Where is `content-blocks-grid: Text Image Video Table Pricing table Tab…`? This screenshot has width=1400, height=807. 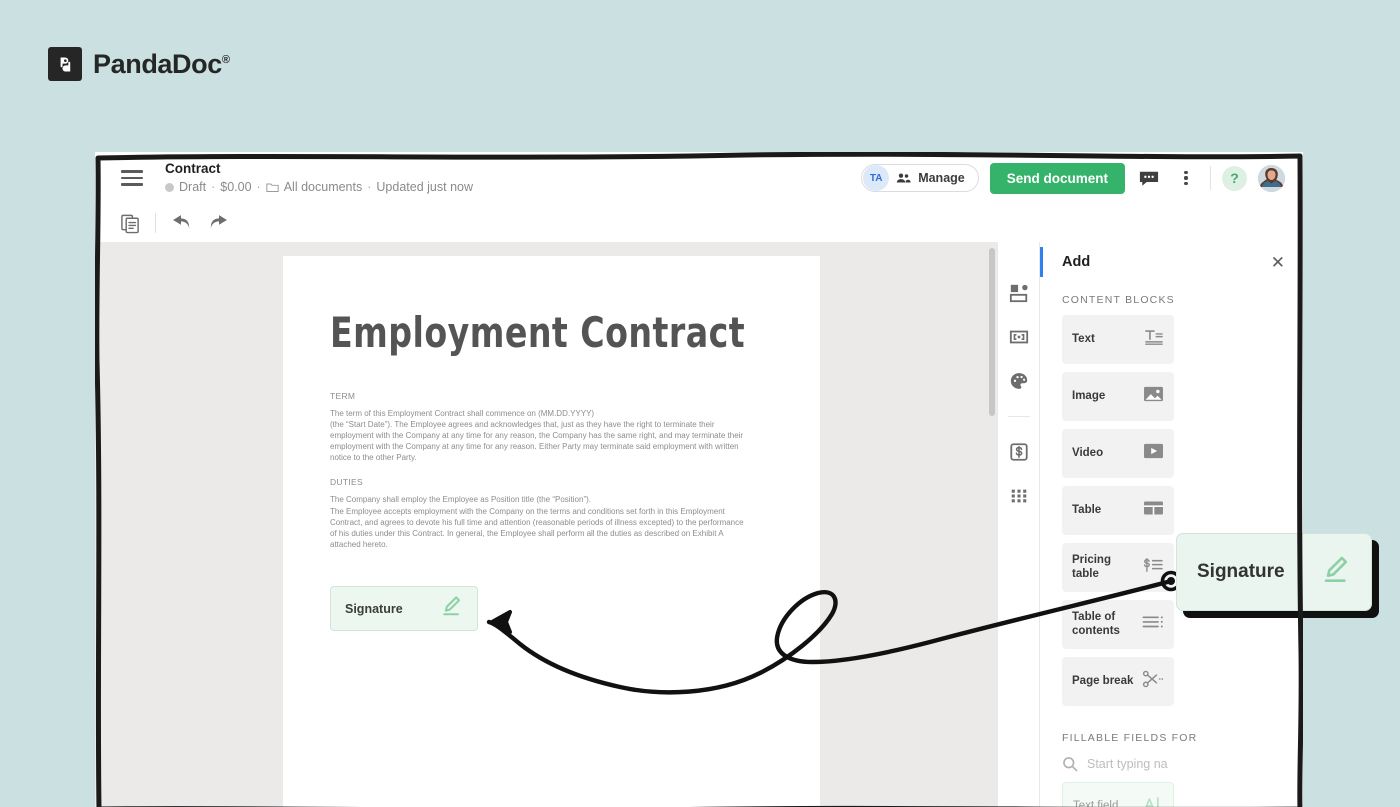 content-blocks-grid: Text Image Video Table Pricing table Tab… is located at coordinates (1171, 510).